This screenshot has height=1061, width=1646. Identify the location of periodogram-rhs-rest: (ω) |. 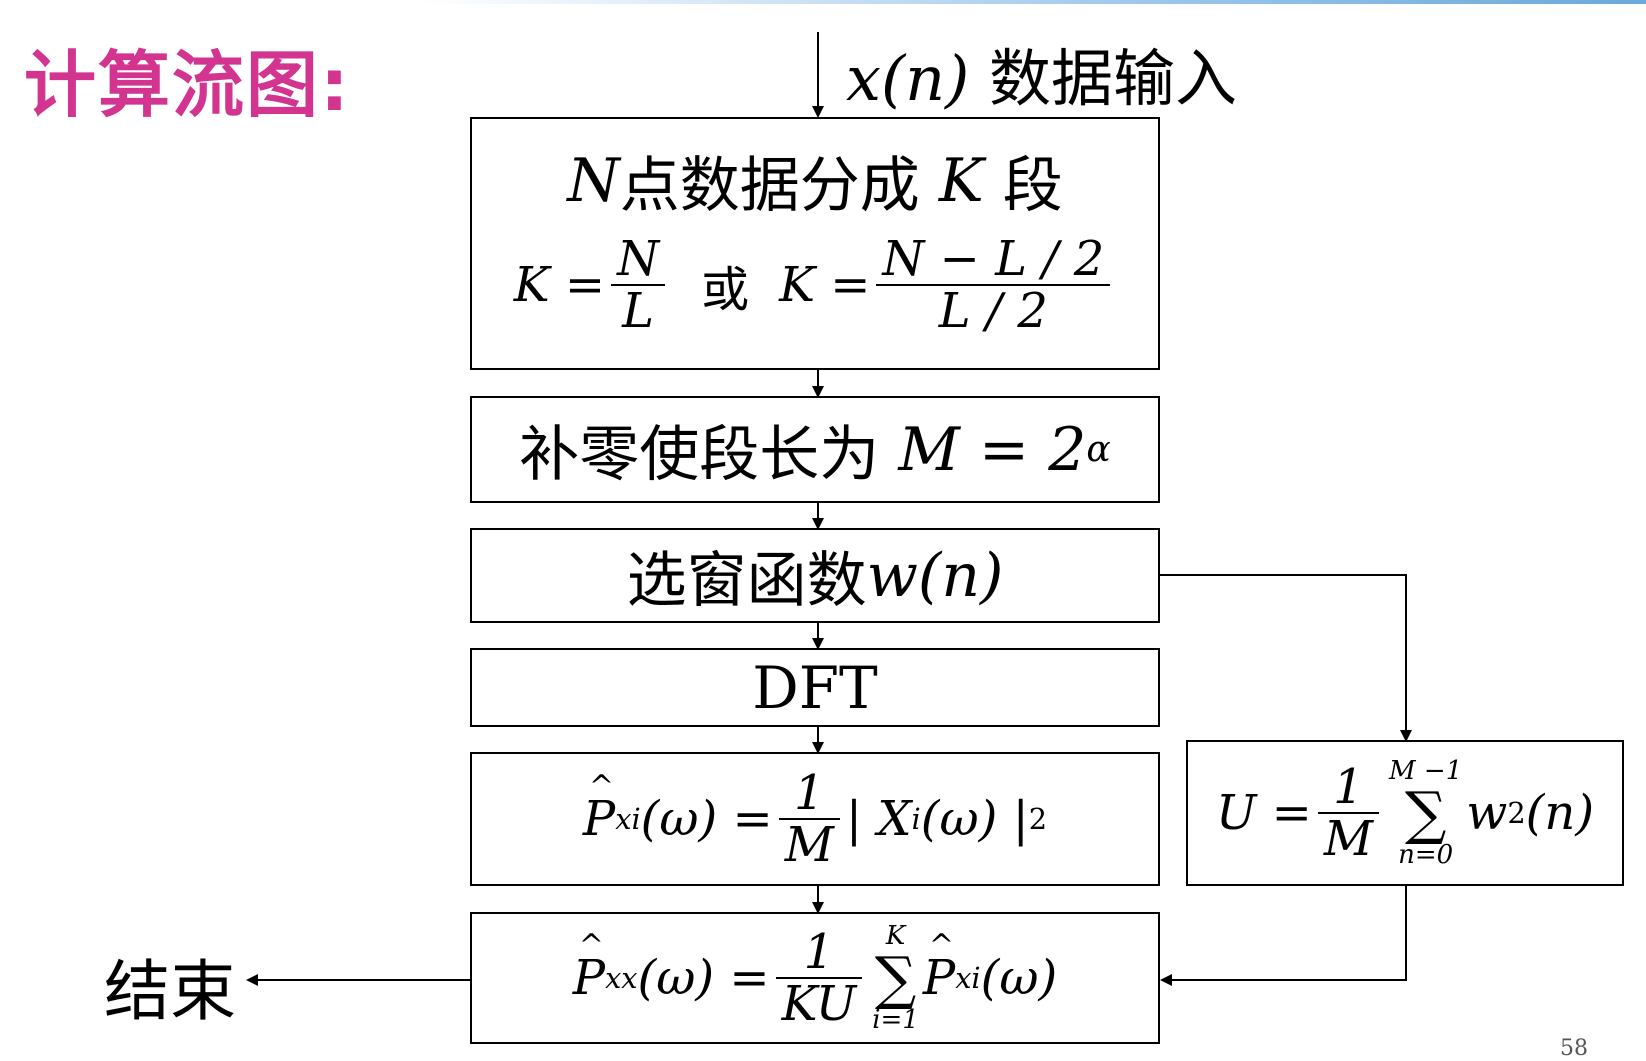
(974, 819).